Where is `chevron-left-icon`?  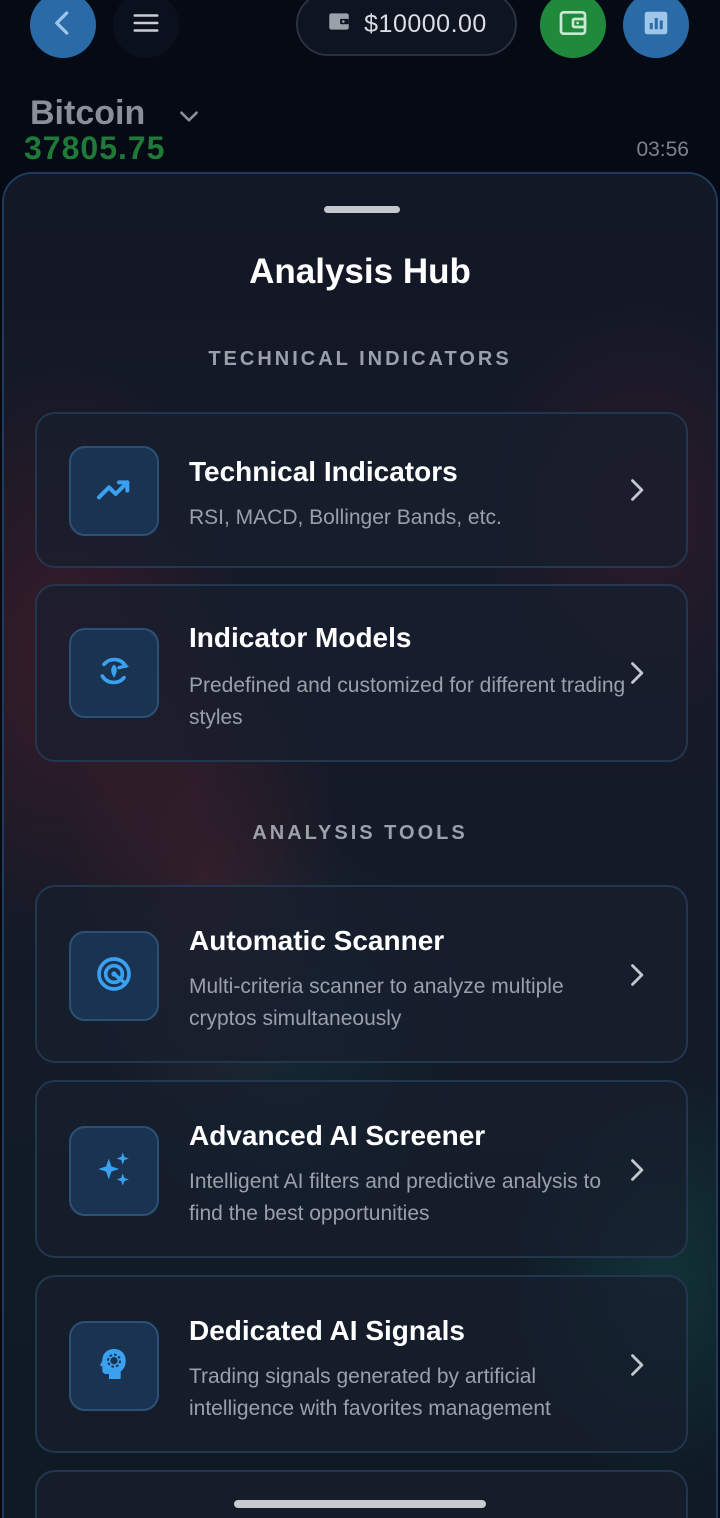 chevron-left-icon is located at coordinates (63, 25).